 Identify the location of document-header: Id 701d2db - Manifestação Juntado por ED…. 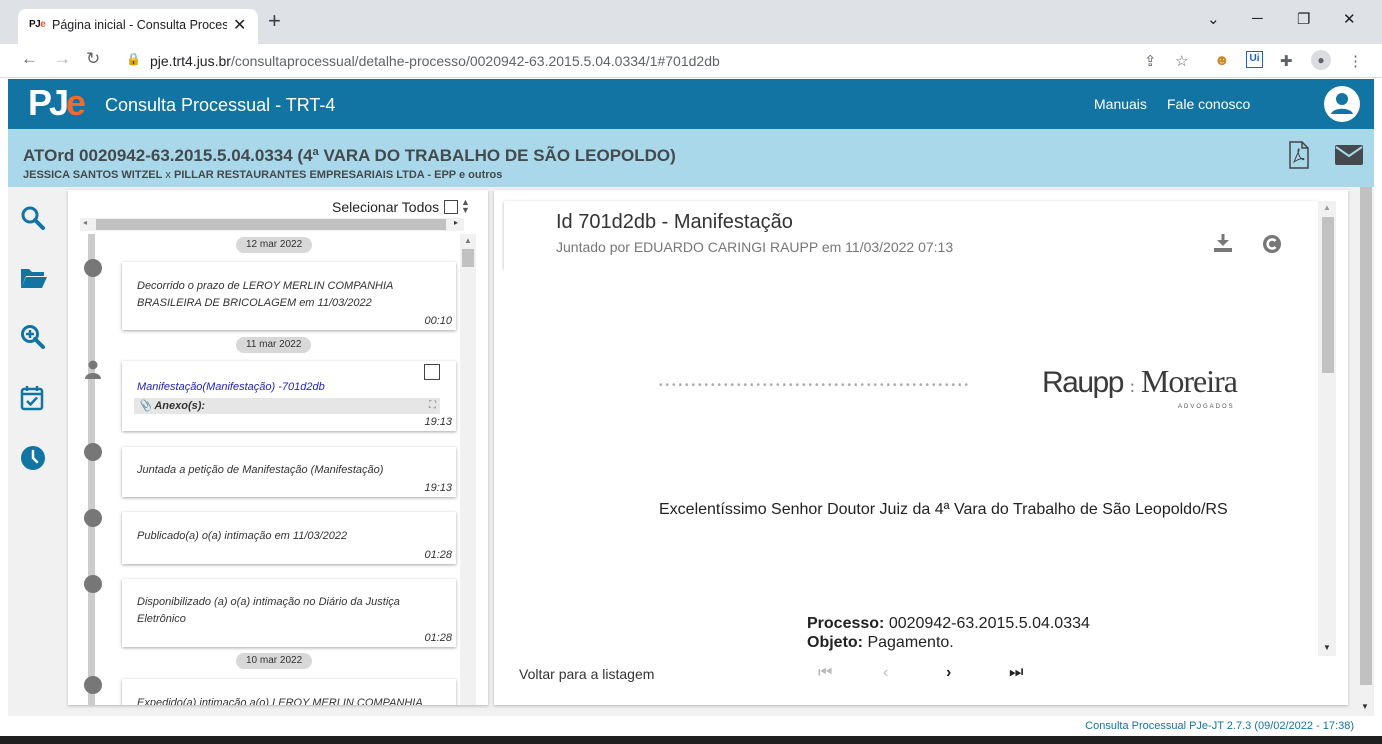
(911, 235).